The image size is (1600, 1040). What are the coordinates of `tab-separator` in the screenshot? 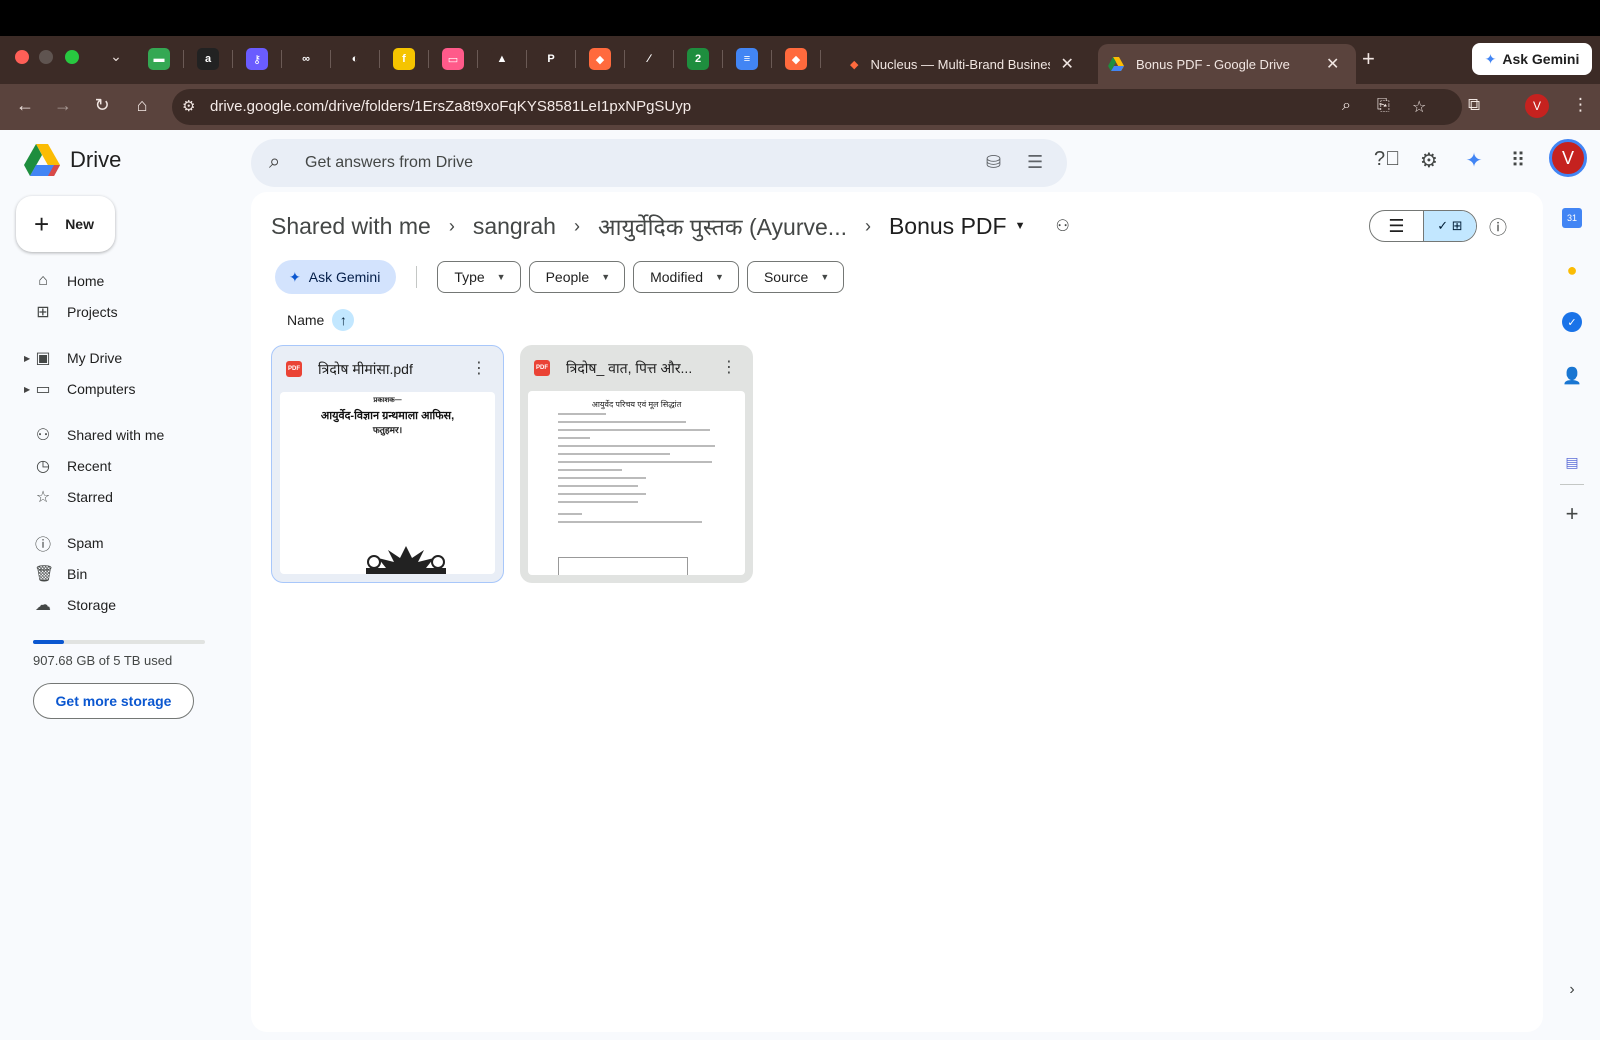 It's located at (379, 59).